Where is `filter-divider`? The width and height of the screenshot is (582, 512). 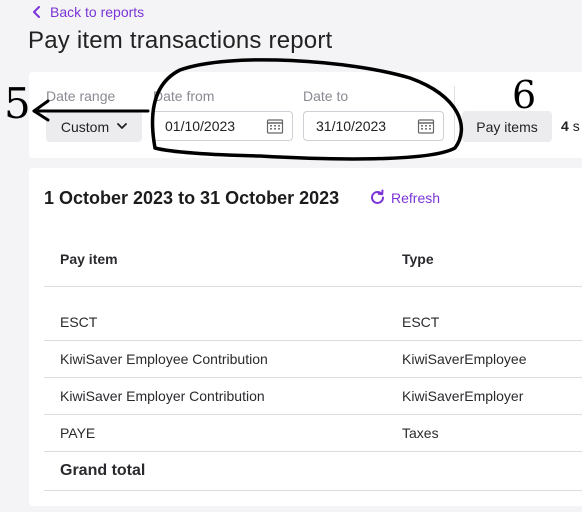 filter-divider is located at coordinates (454, 114).